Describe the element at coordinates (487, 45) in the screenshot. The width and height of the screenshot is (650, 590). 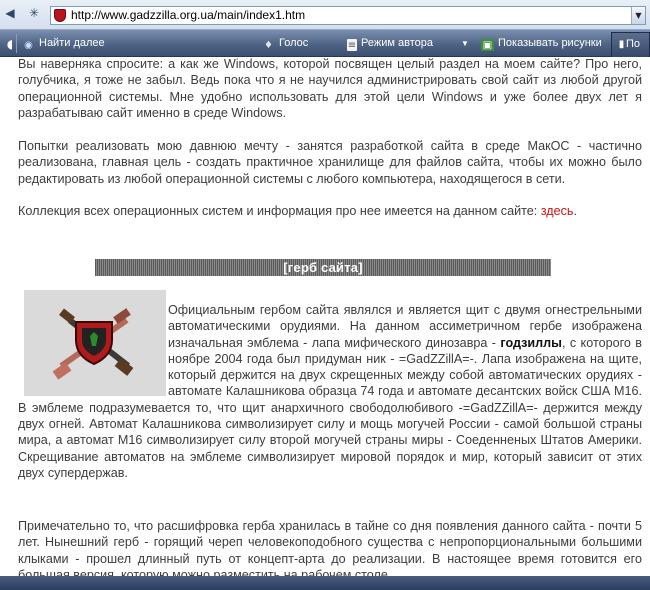
I see `image-icon: ▣` at that location.